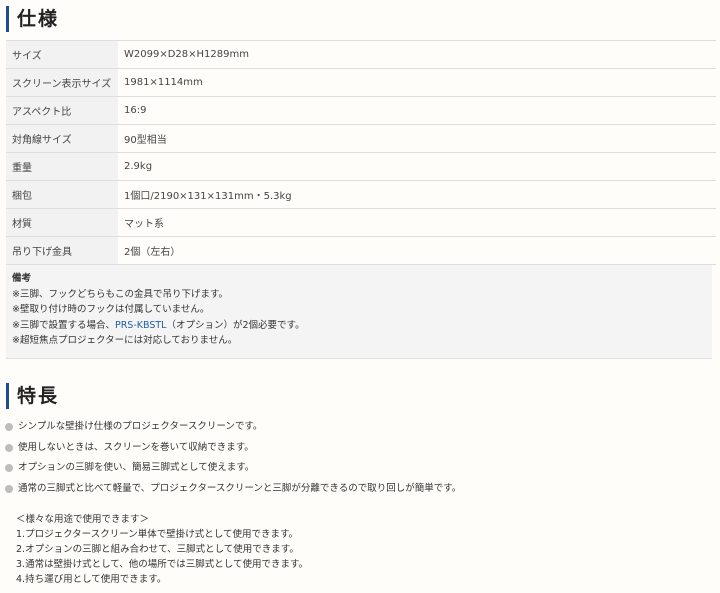 The image size is (720, 593). I want to click on table-row: 材質 マット系, so click(361, 222).